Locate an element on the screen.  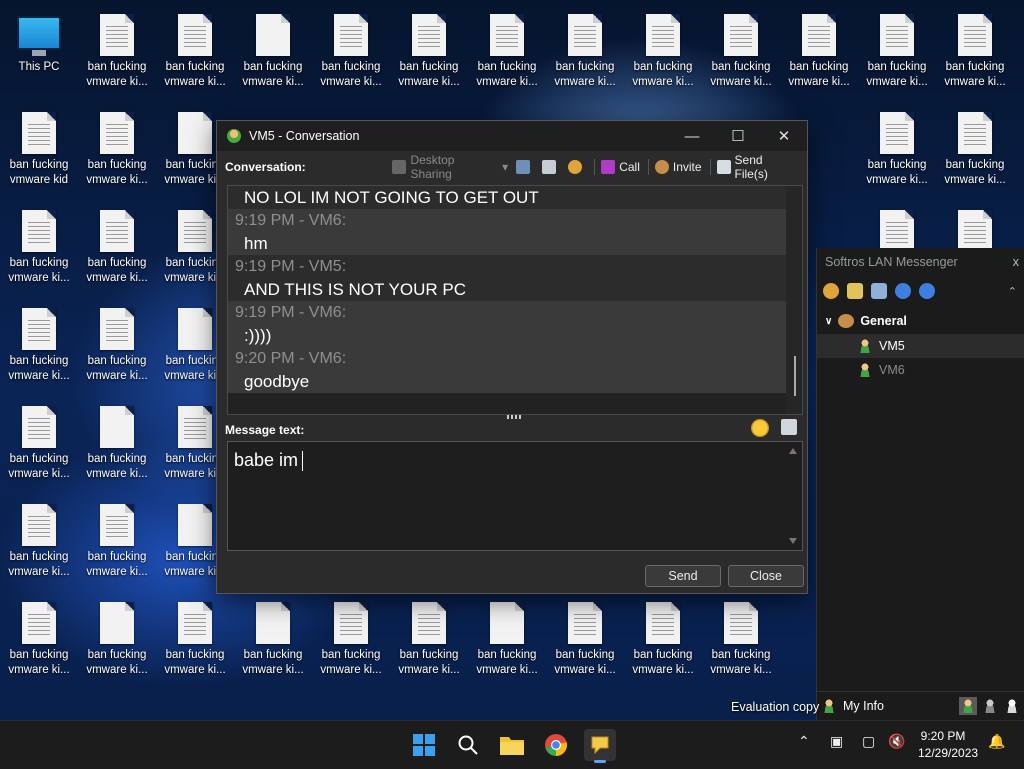
messenger-close-button: x is located at coordinates (1016, 262).